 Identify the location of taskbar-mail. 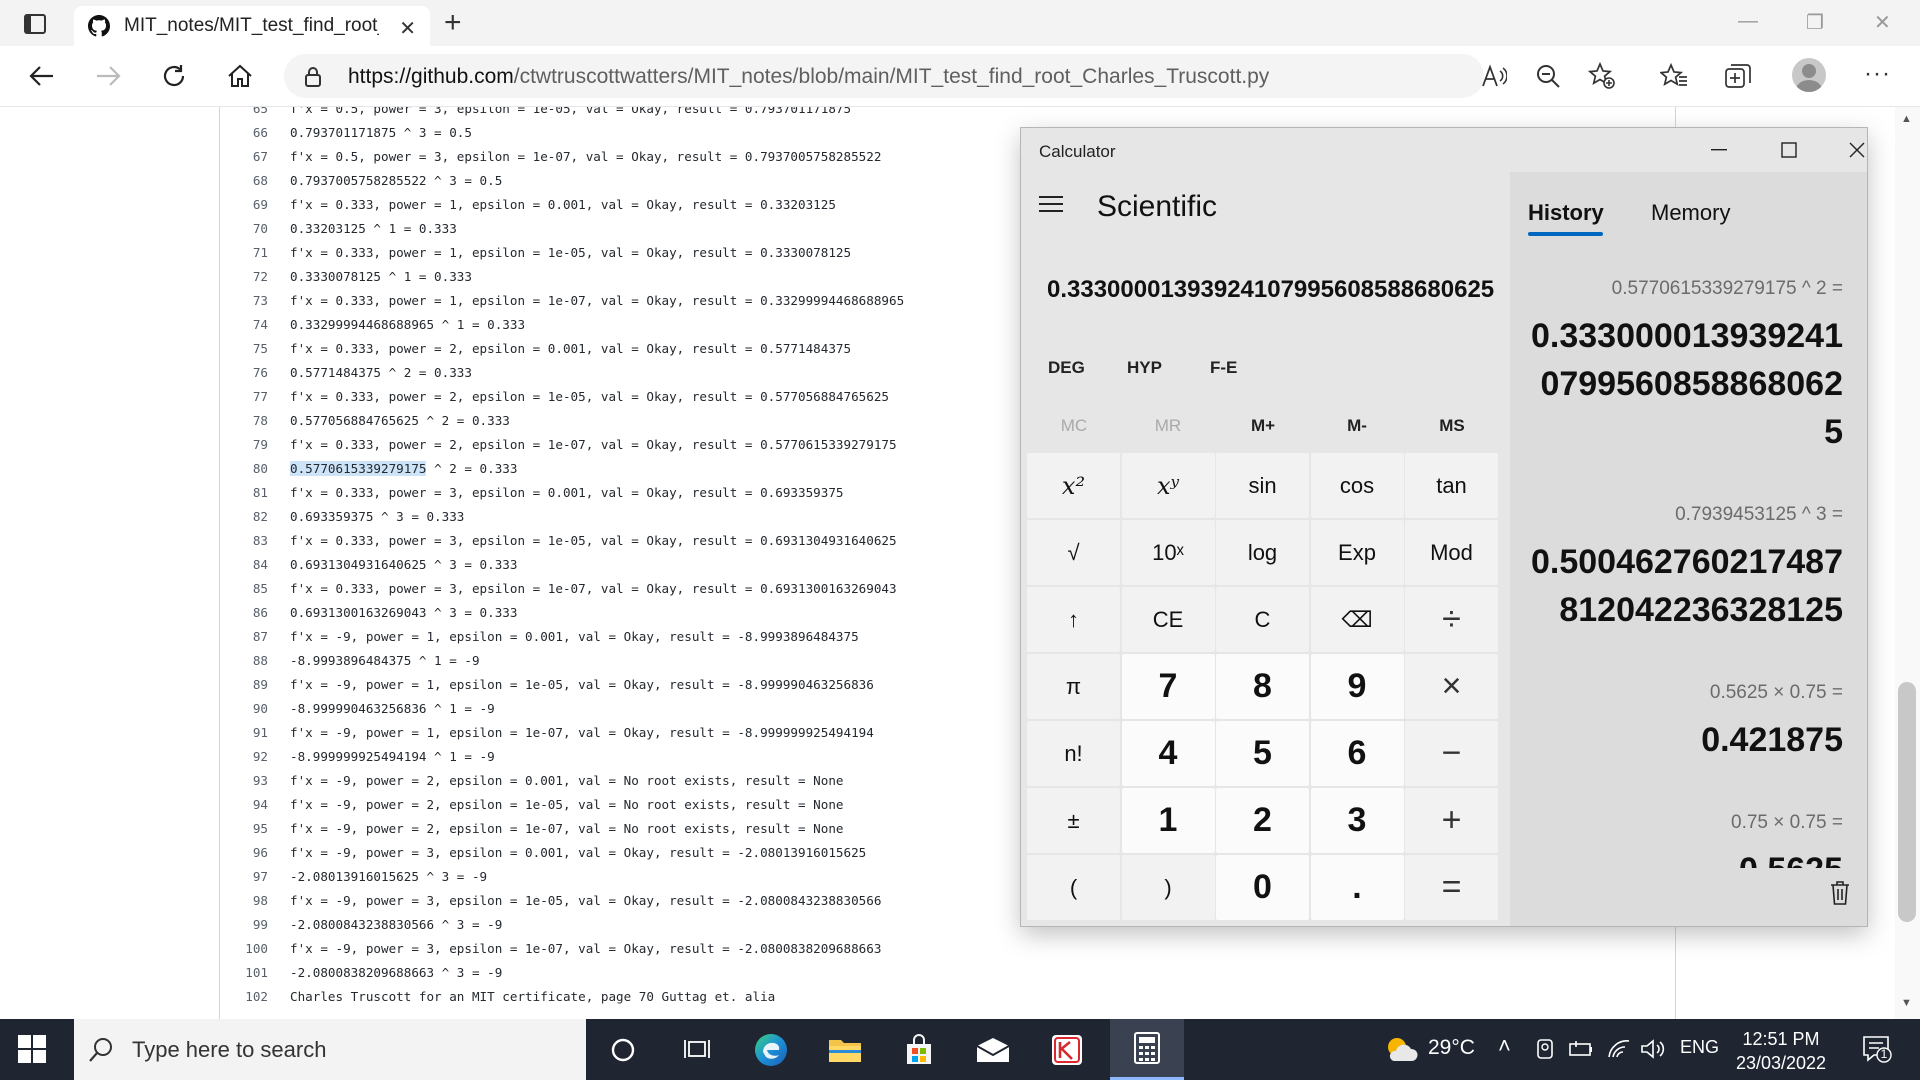
(993, 1049).